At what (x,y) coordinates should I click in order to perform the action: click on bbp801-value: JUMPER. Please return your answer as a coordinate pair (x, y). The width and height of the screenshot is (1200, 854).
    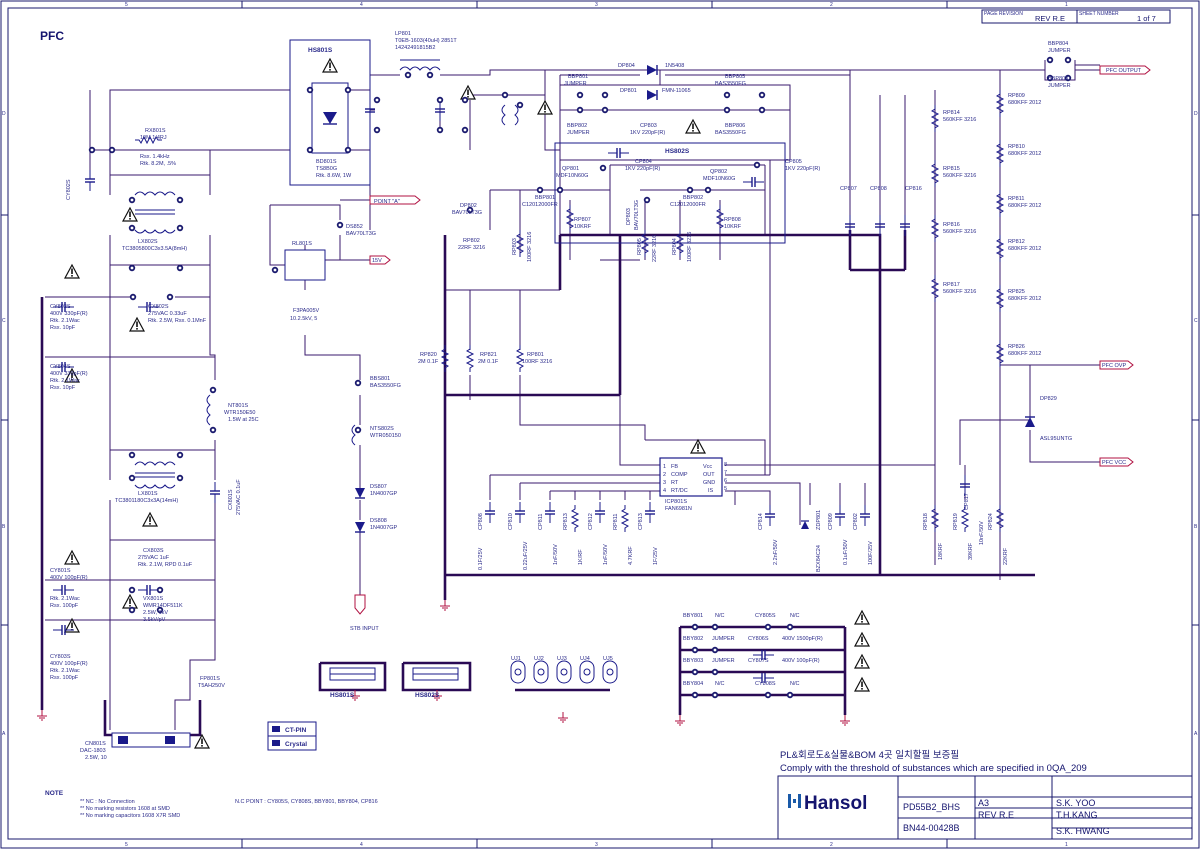
    Looking at the image, I should click on (575, 84).